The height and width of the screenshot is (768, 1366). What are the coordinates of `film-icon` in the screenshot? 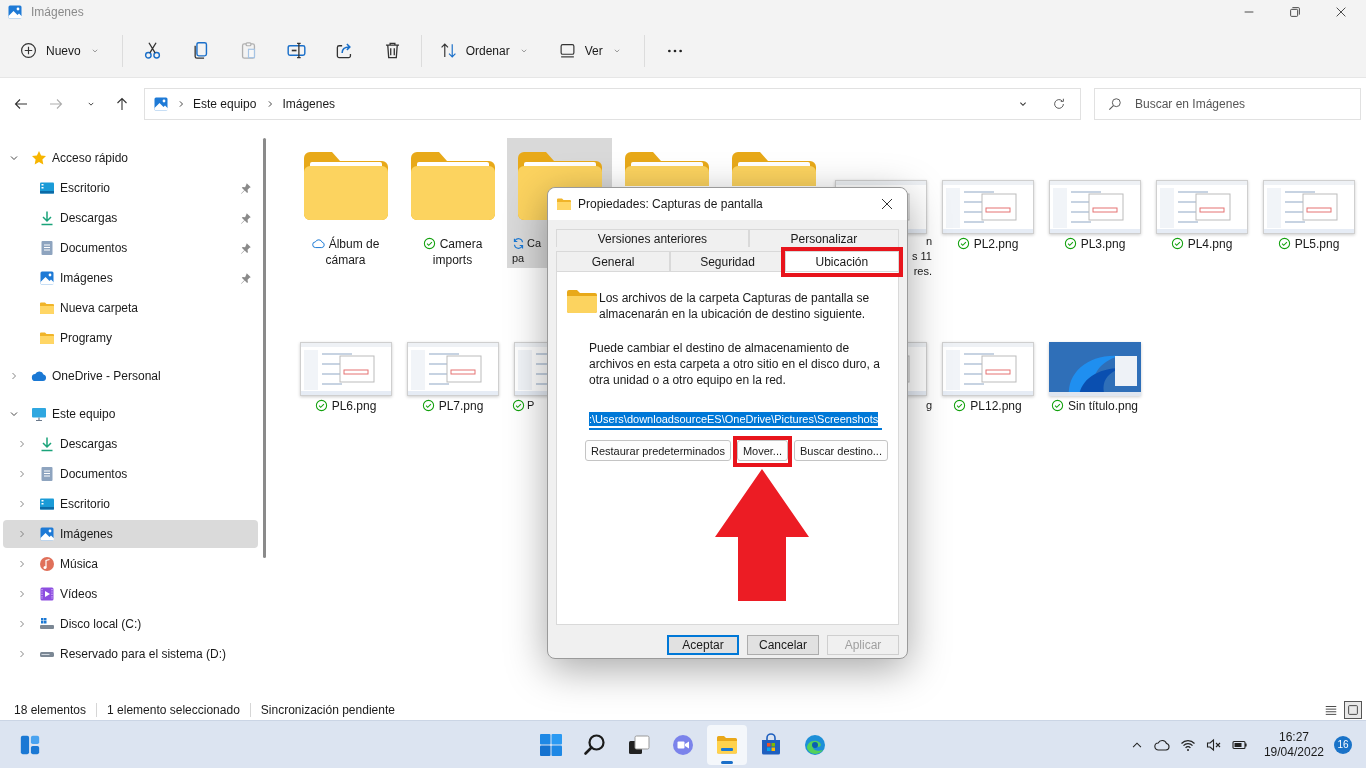 It's located at (47, 594).